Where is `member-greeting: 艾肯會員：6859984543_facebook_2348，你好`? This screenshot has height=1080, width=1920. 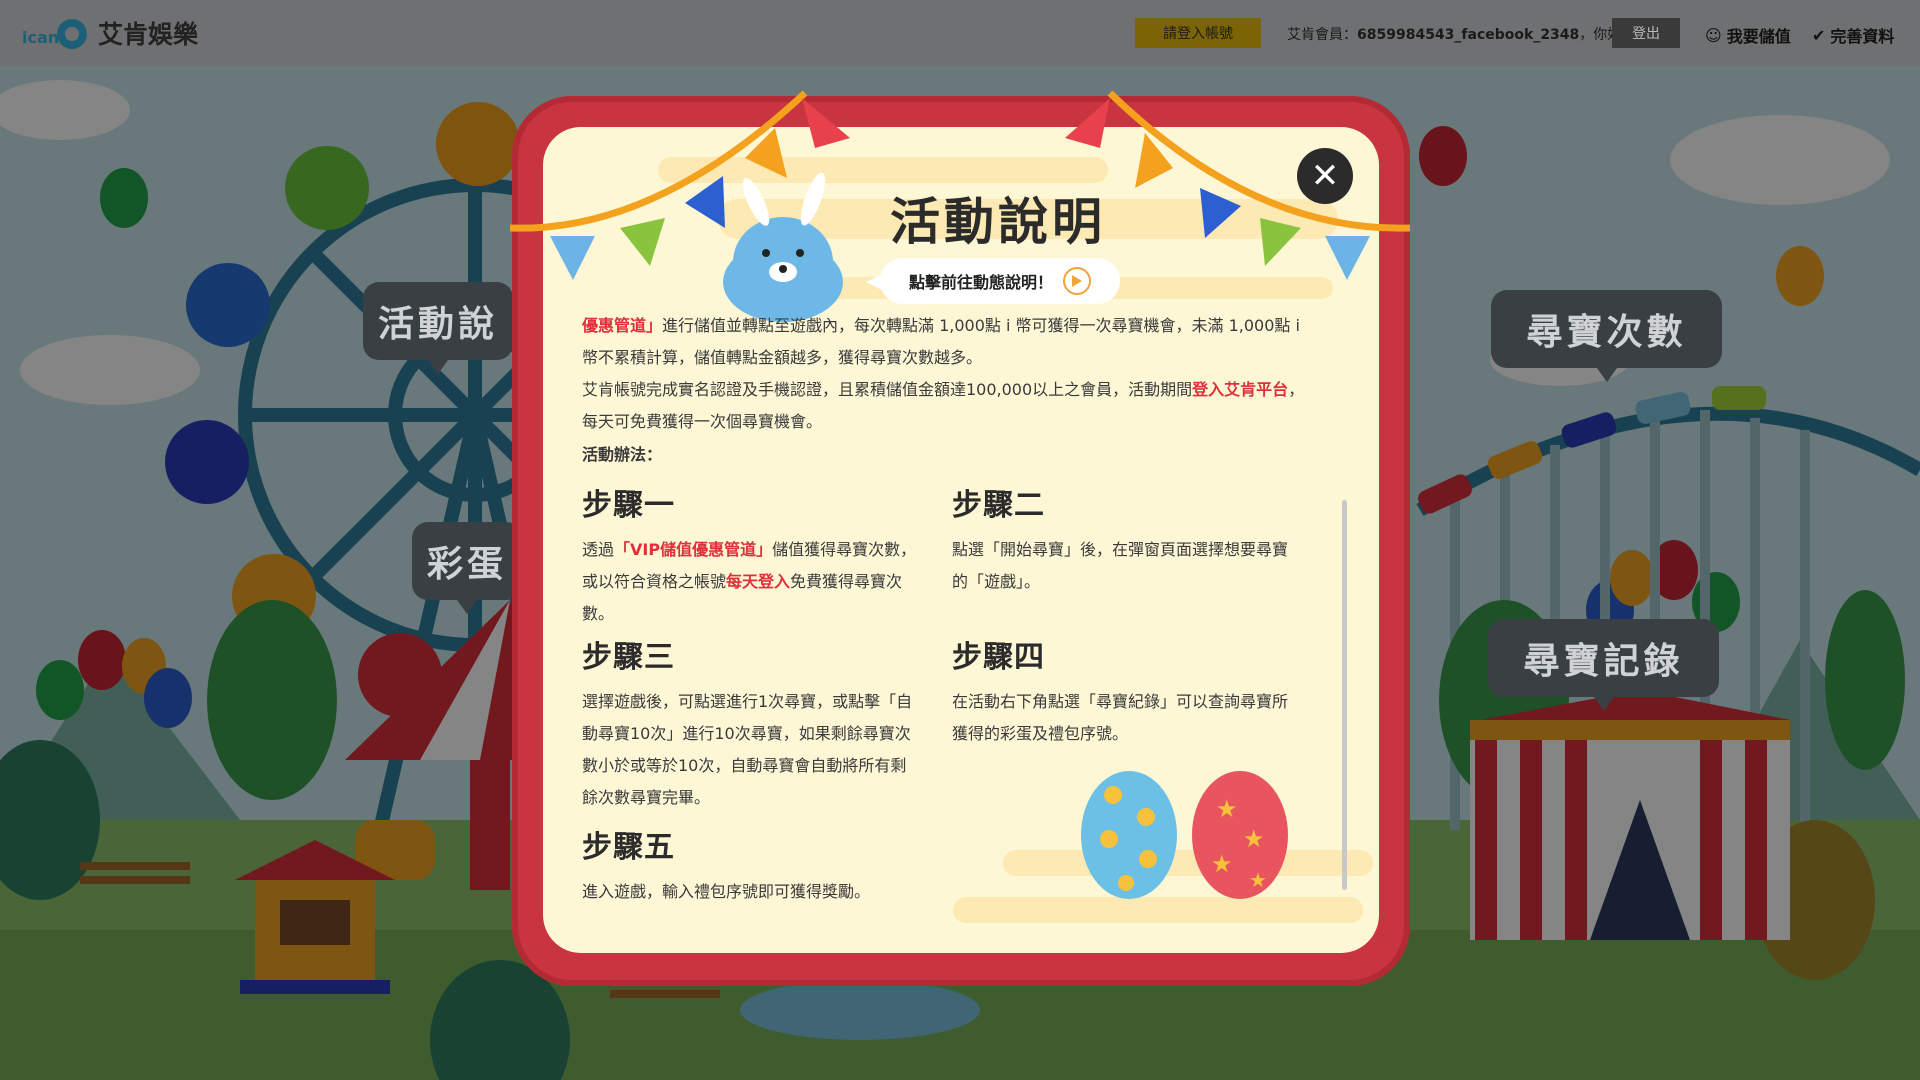 member-greeting: 艾肯會員：6859984543_facebook_2348，你好 is located at coordinates (1454, 34).